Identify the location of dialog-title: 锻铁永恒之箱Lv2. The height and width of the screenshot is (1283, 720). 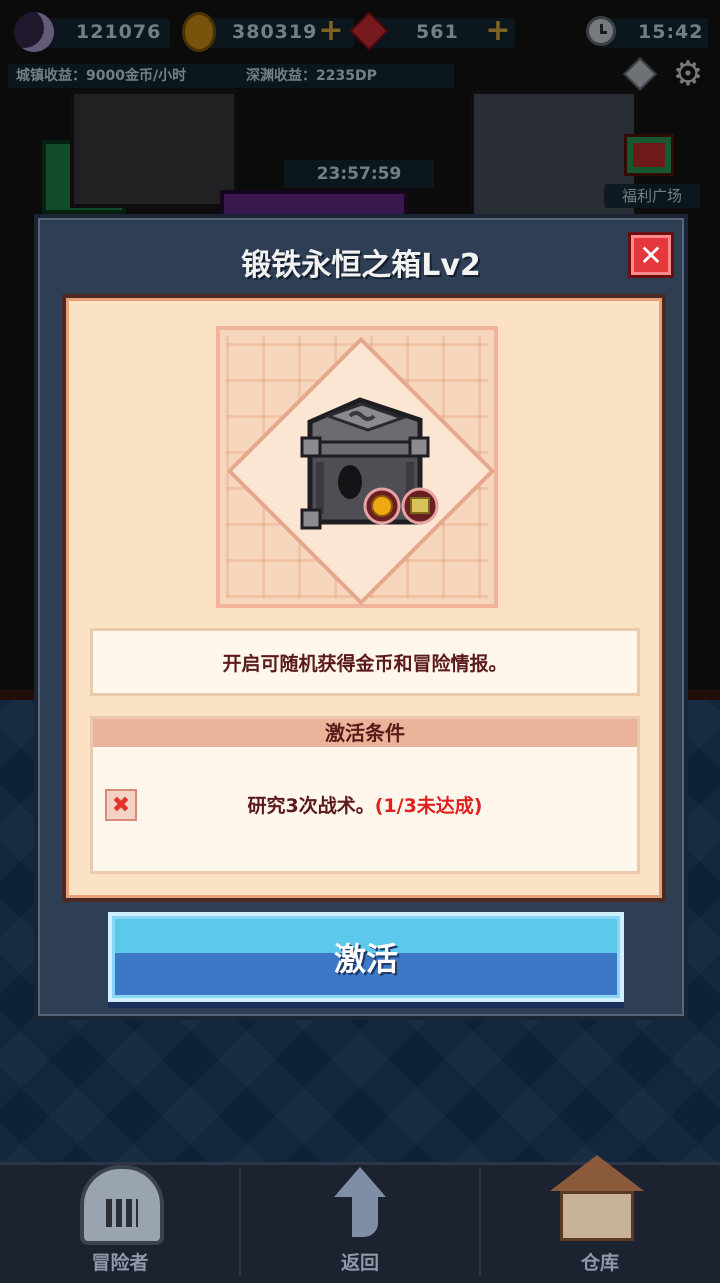
(361, 265).